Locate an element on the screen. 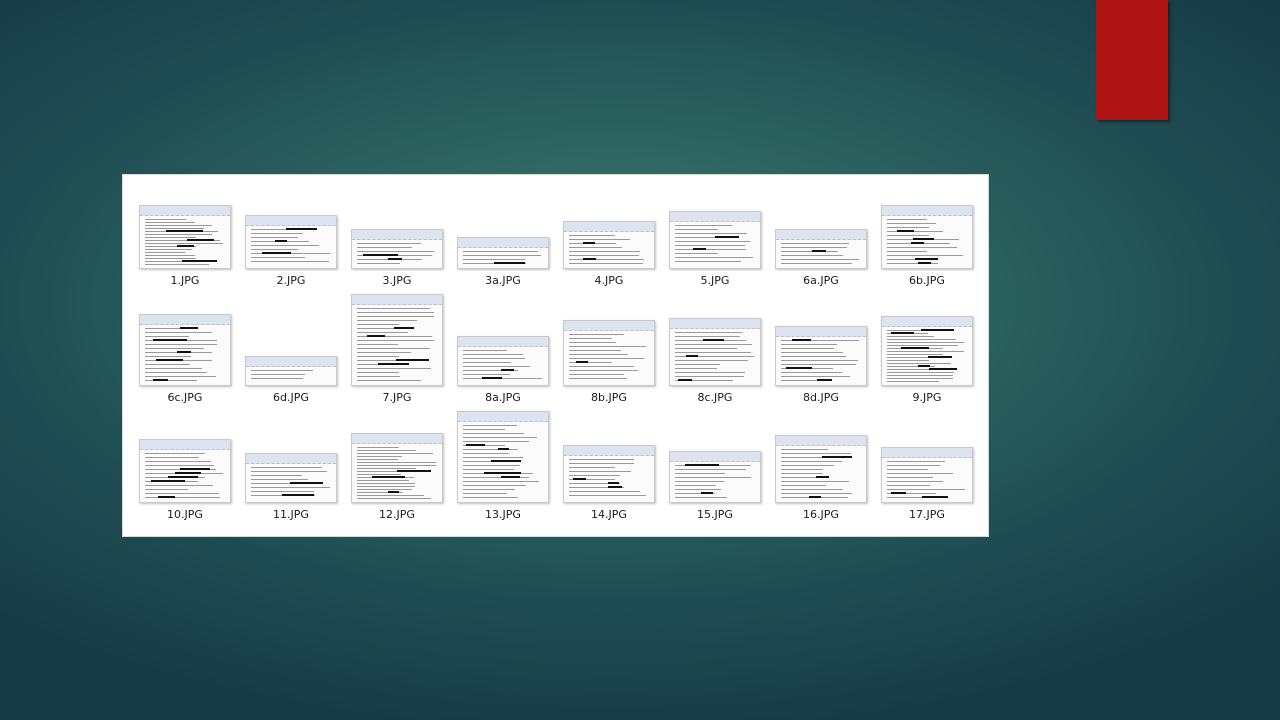 This screenshot has height=720, width=1280. file-thumbnail: 8c.JPG is located at coordinates (715, 353).